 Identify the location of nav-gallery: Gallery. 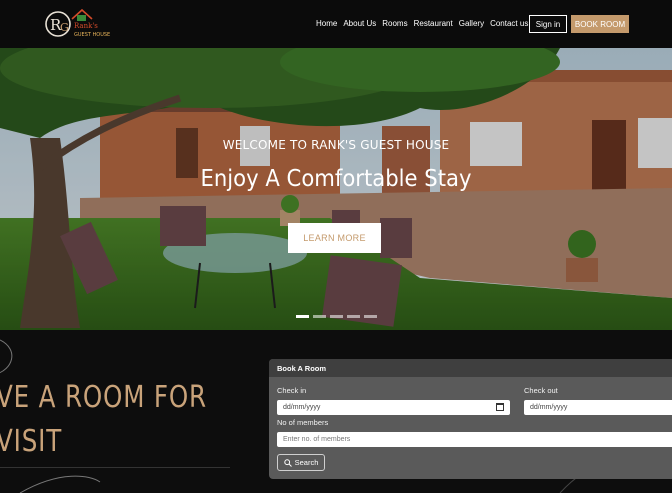
(471, 23).